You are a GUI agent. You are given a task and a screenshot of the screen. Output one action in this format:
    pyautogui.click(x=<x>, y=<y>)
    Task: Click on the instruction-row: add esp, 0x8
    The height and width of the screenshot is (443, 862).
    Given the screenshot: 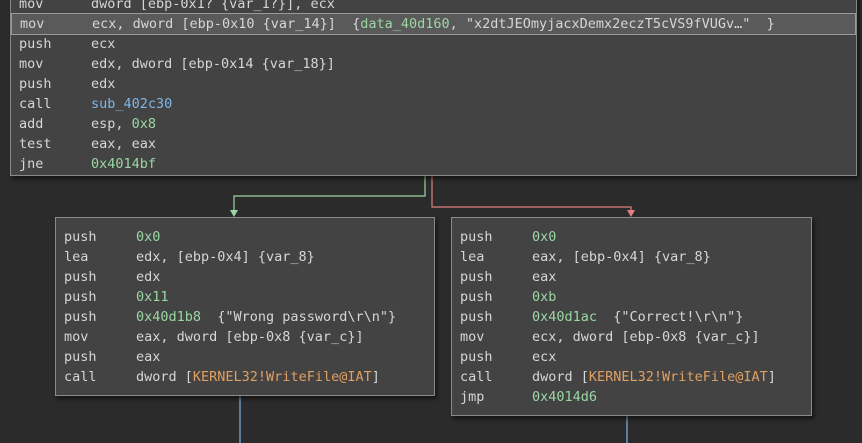 What is the action you would take?
    pyautogui.click(x=433, y=124)
    